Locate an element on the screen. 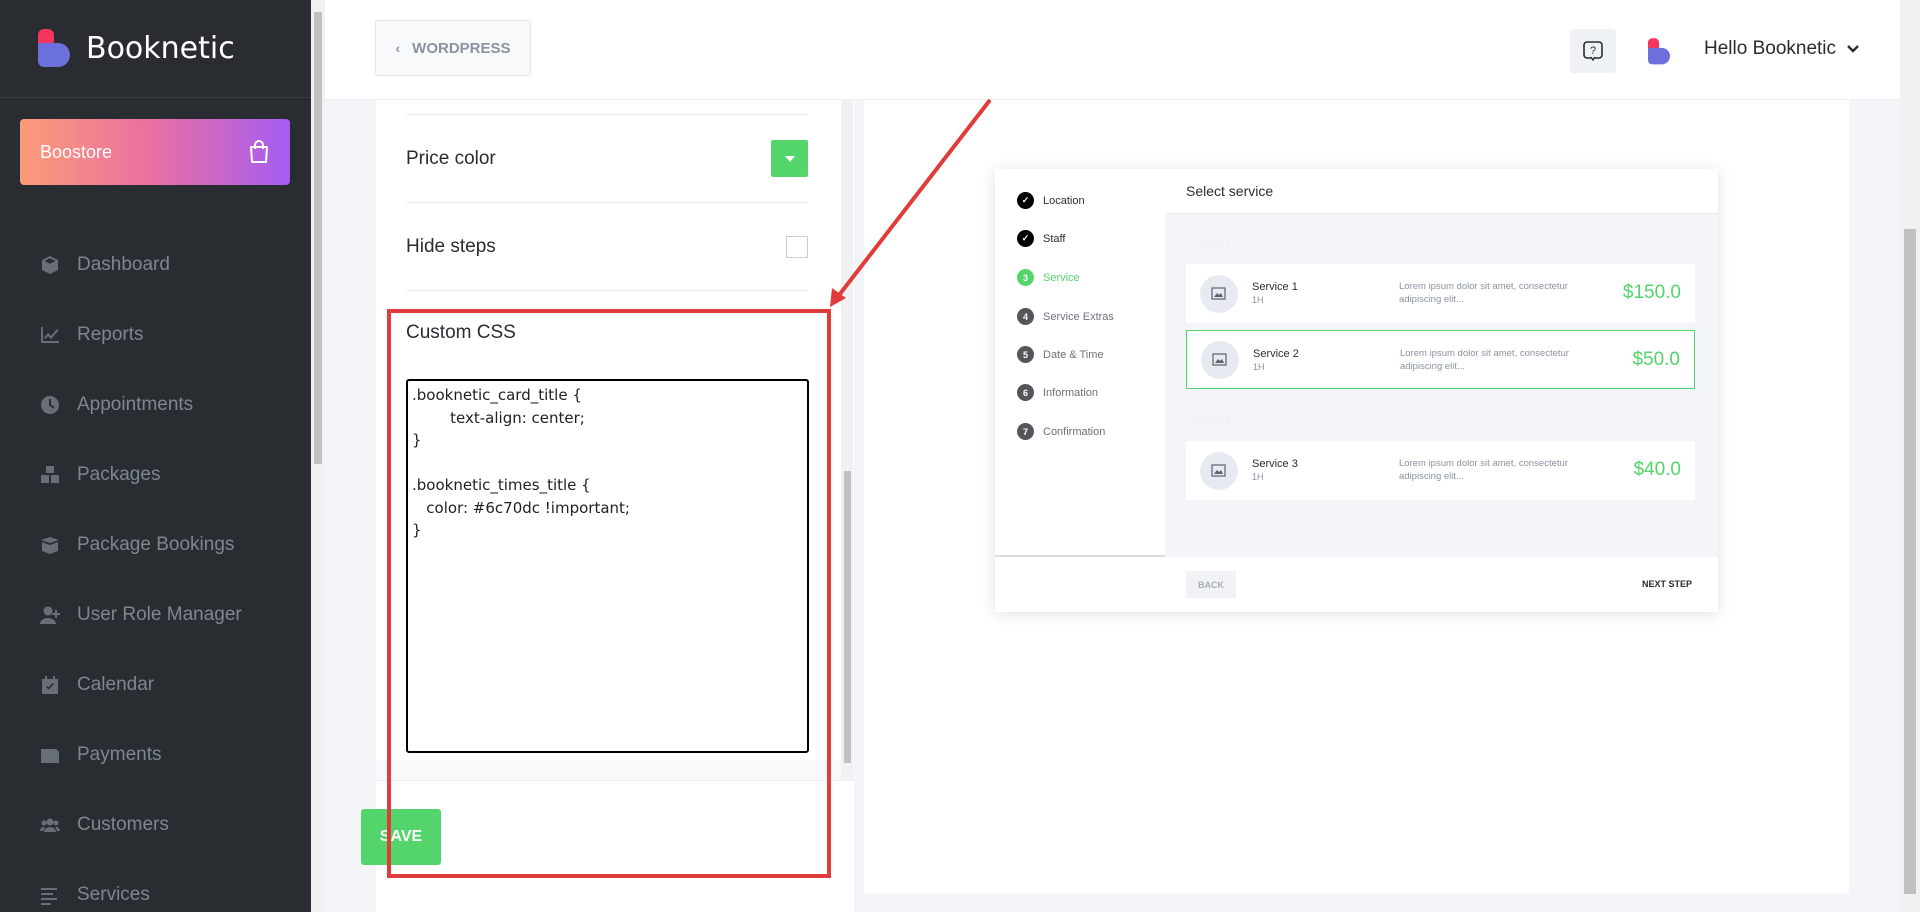 The image size is (1920, 912). calendar-check-icon is located at coordinates (50, 685).